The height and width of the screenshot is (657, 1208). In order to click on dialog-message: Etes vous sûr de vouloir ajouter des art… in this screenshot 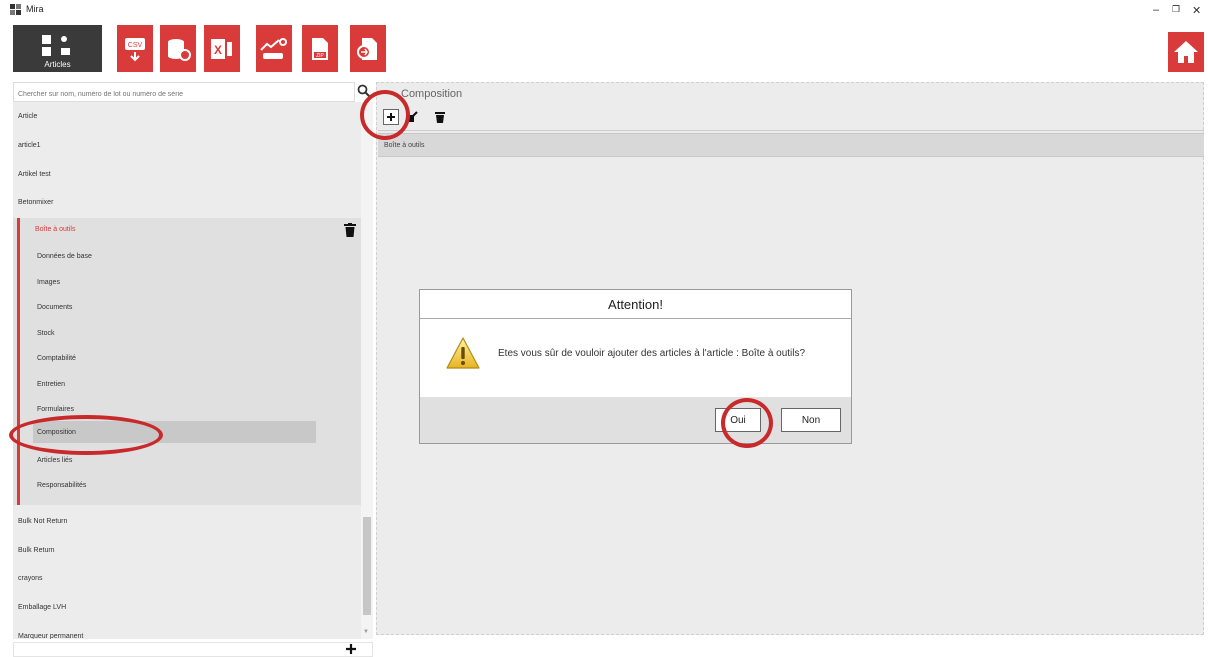, I will do `click(652, 353)`.